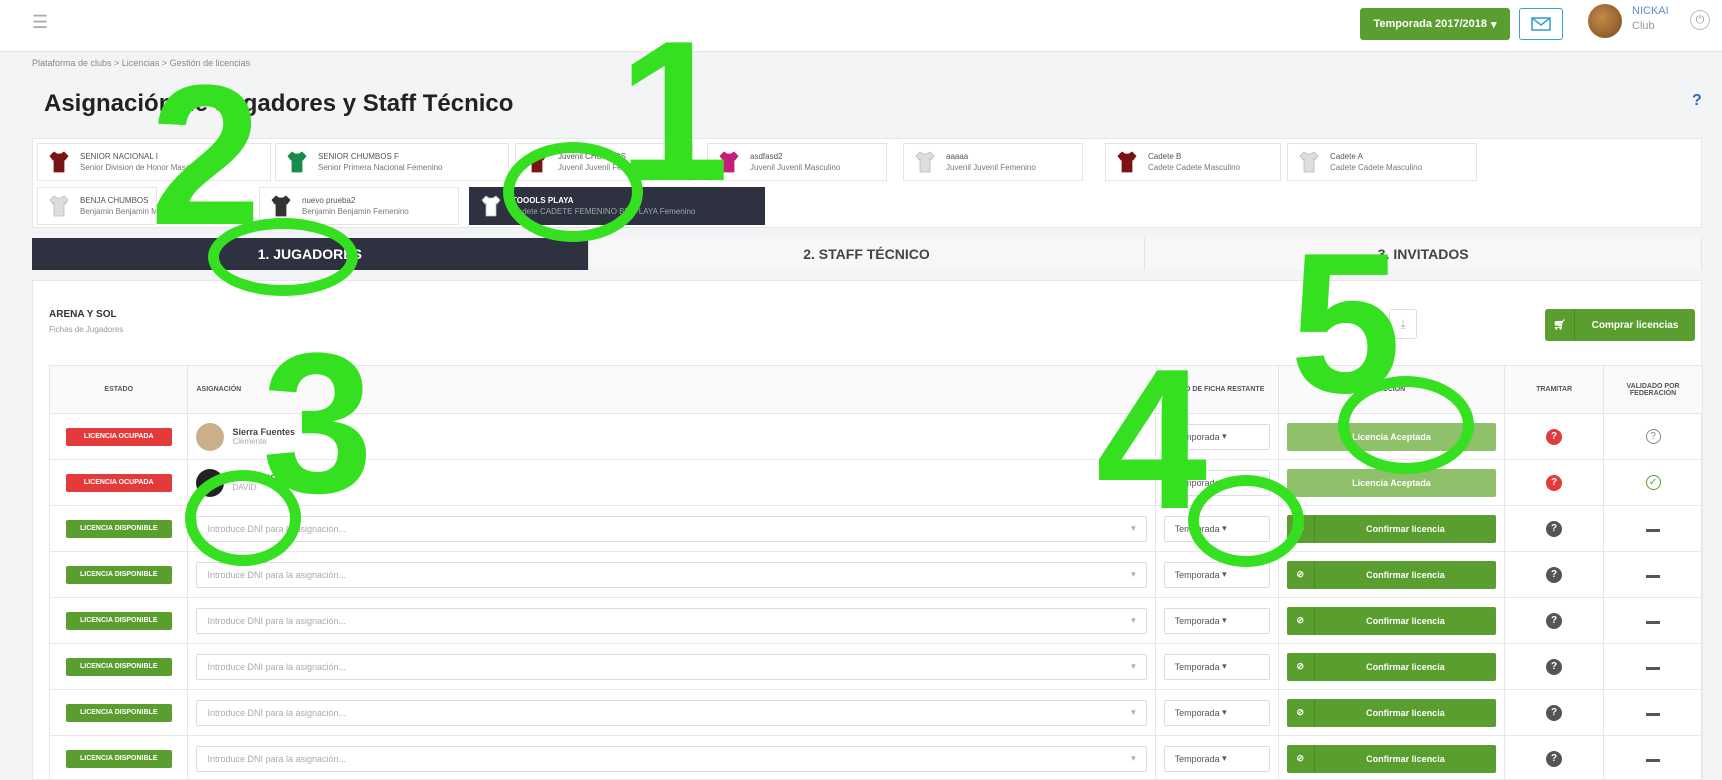 Image resolution: width=1722 pixels, height=780 pixels. Describe the element at coordinates (97, 206) in the screenshot. I see `team-card: BENJA CHUMBOS Benjamin Benjamin Masculino` at that location.